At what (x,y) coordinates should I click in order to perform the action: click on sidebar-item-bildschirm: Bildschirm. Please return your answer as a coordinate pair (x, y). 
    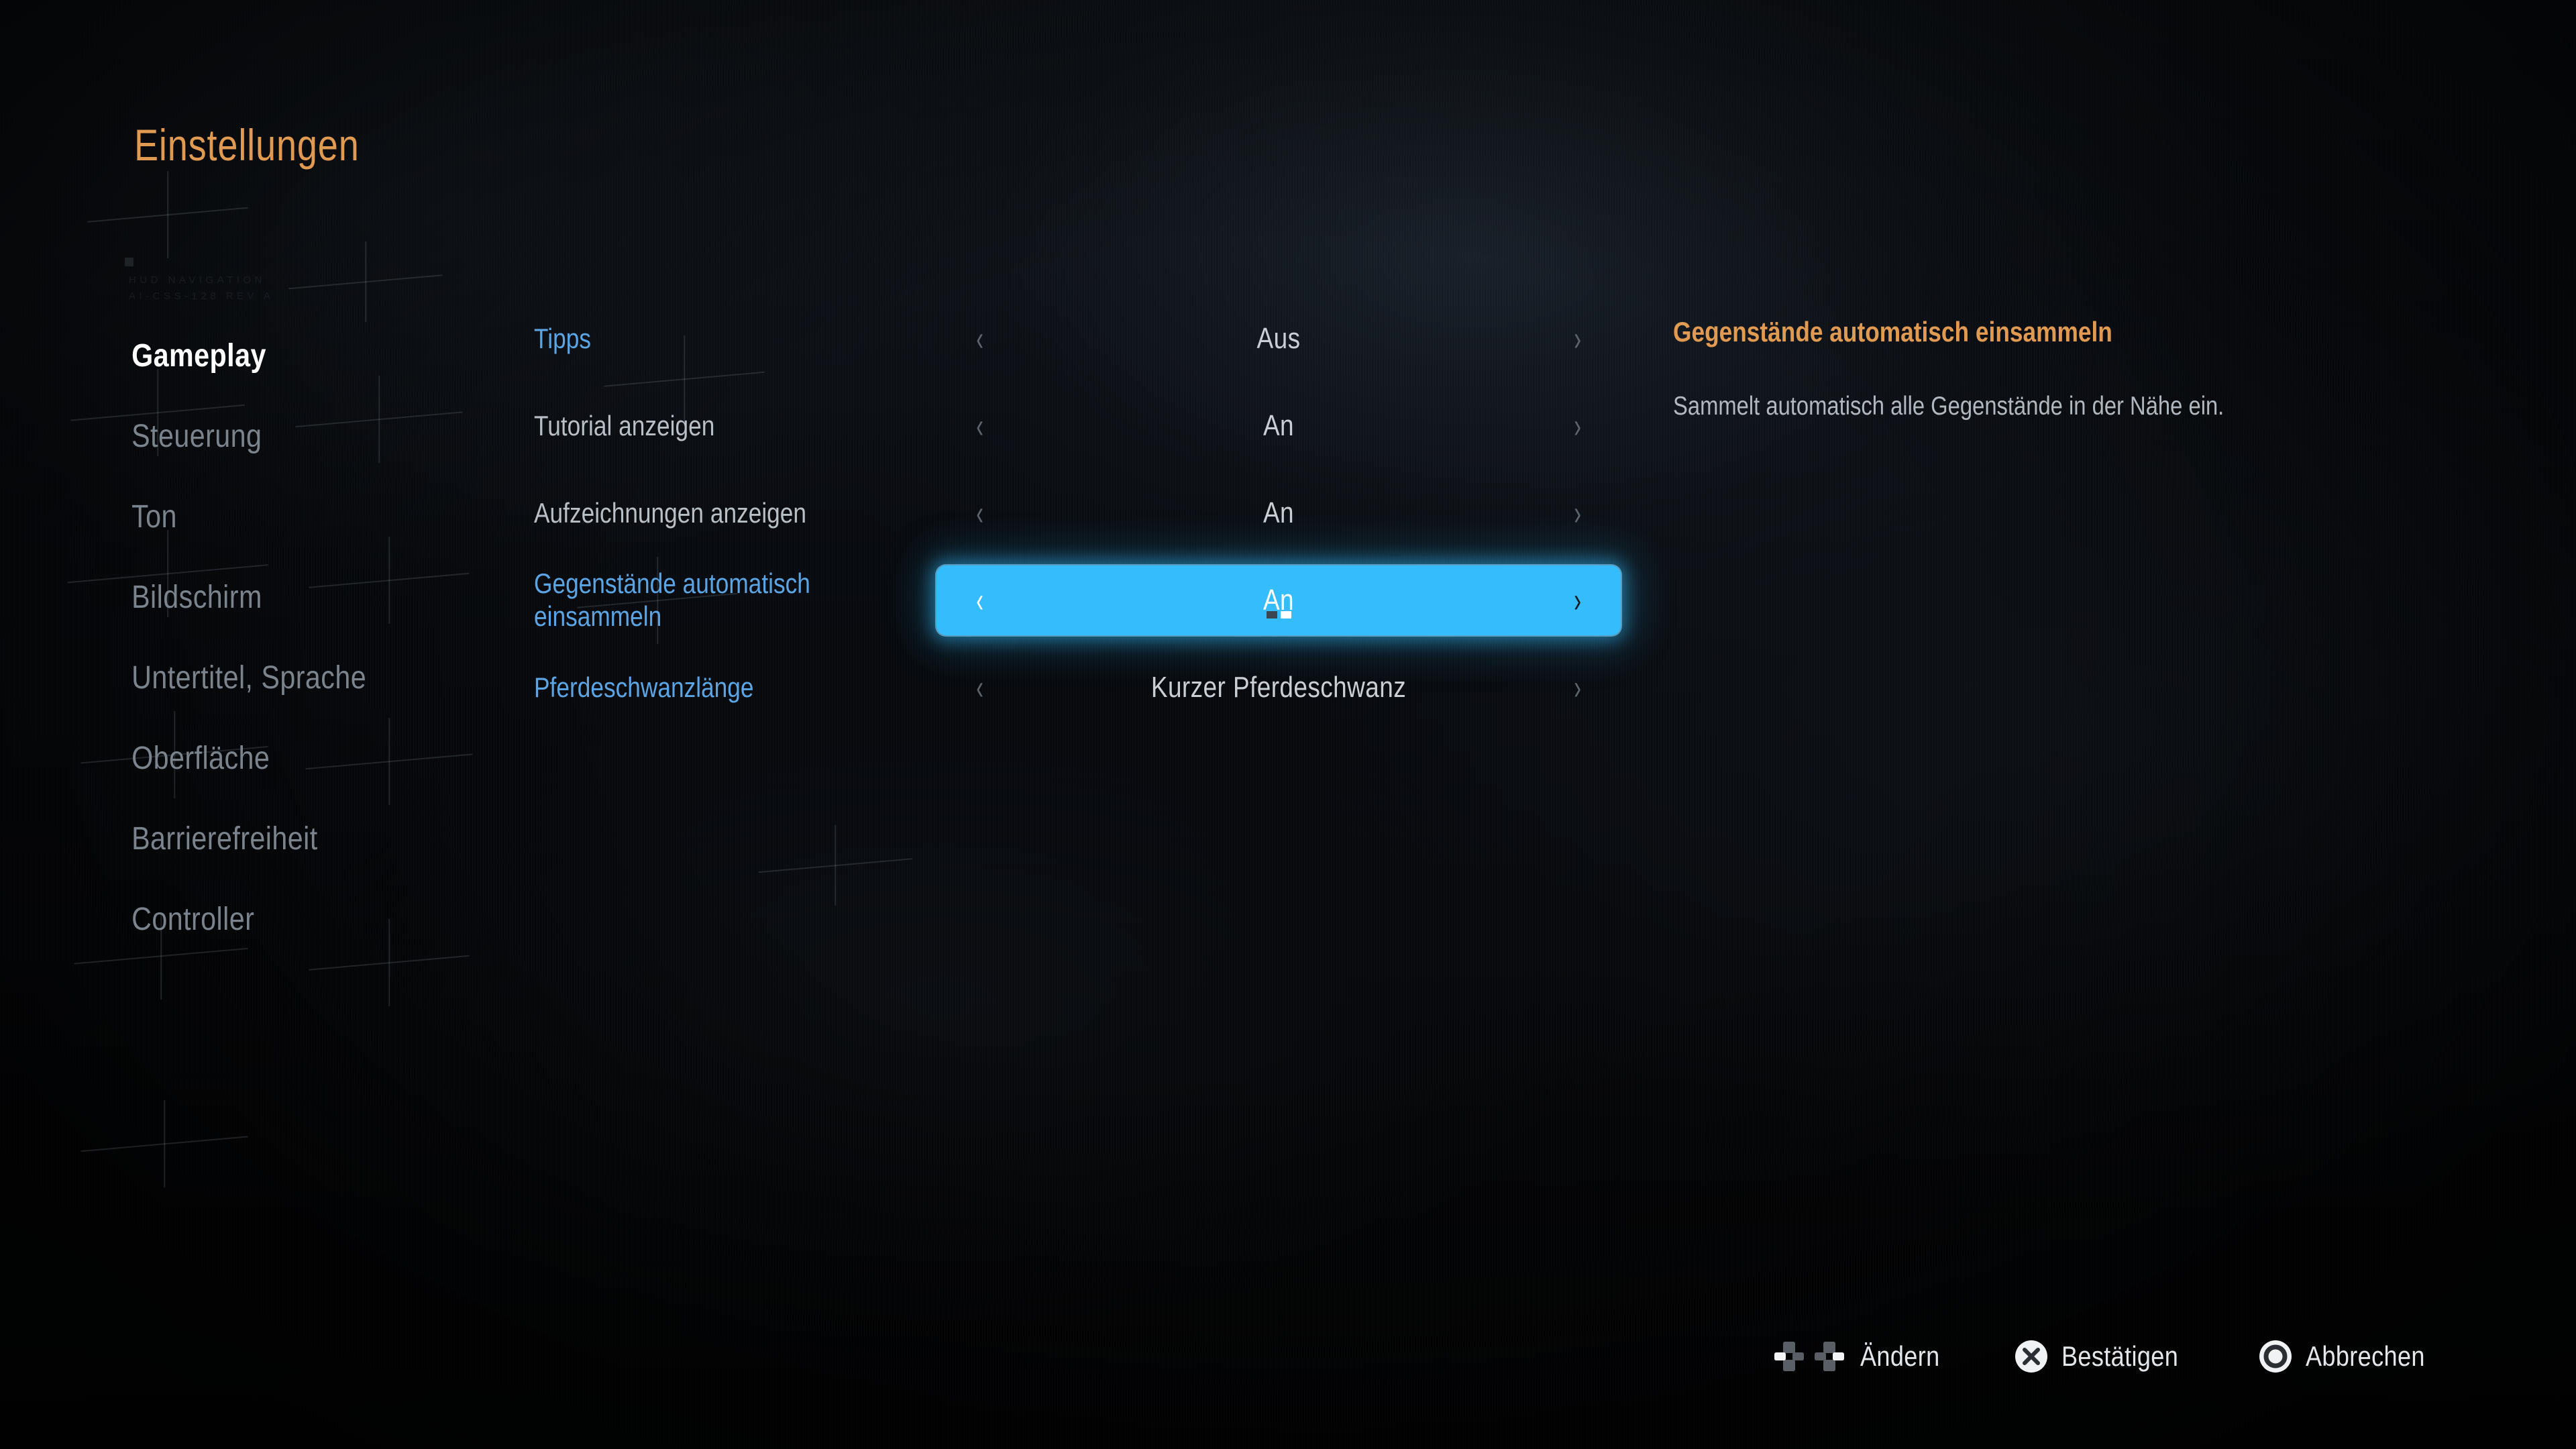
    Looking at the image, I should click on (190, 597).